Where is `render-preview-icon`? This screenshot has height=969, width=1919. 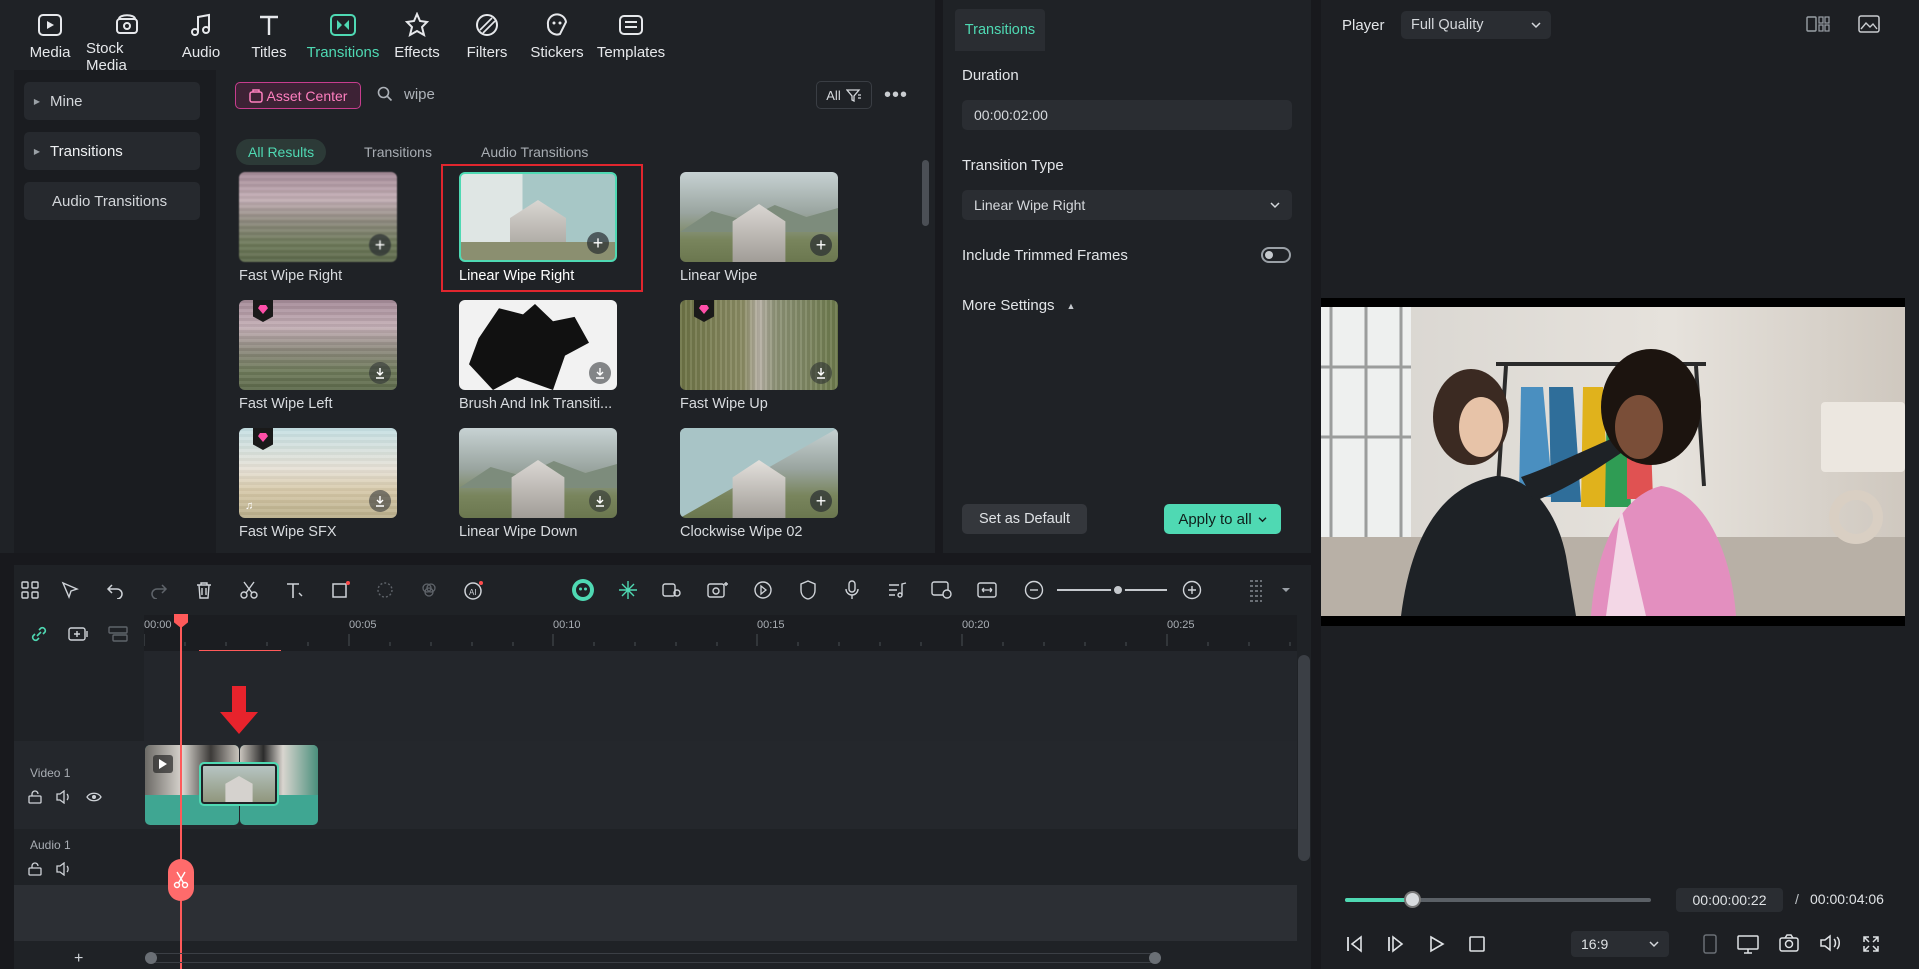
render-preview-icon is located at coordinates (942, 590).